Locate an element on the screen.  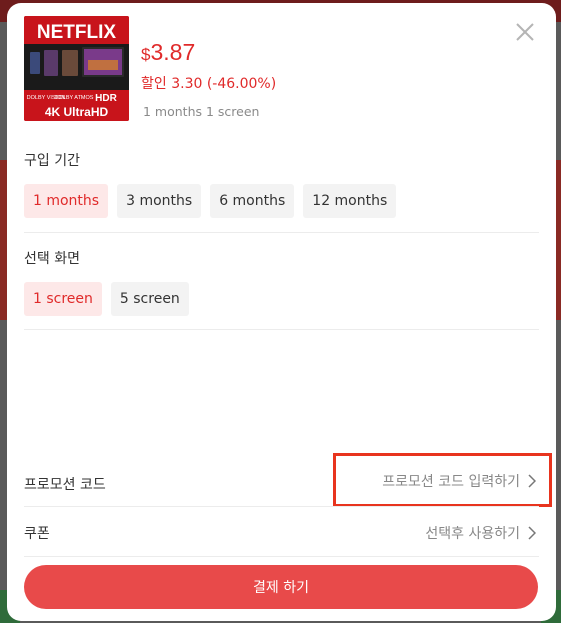
resolution-label: 4K UltraHD is located at coordinates (77, 112).